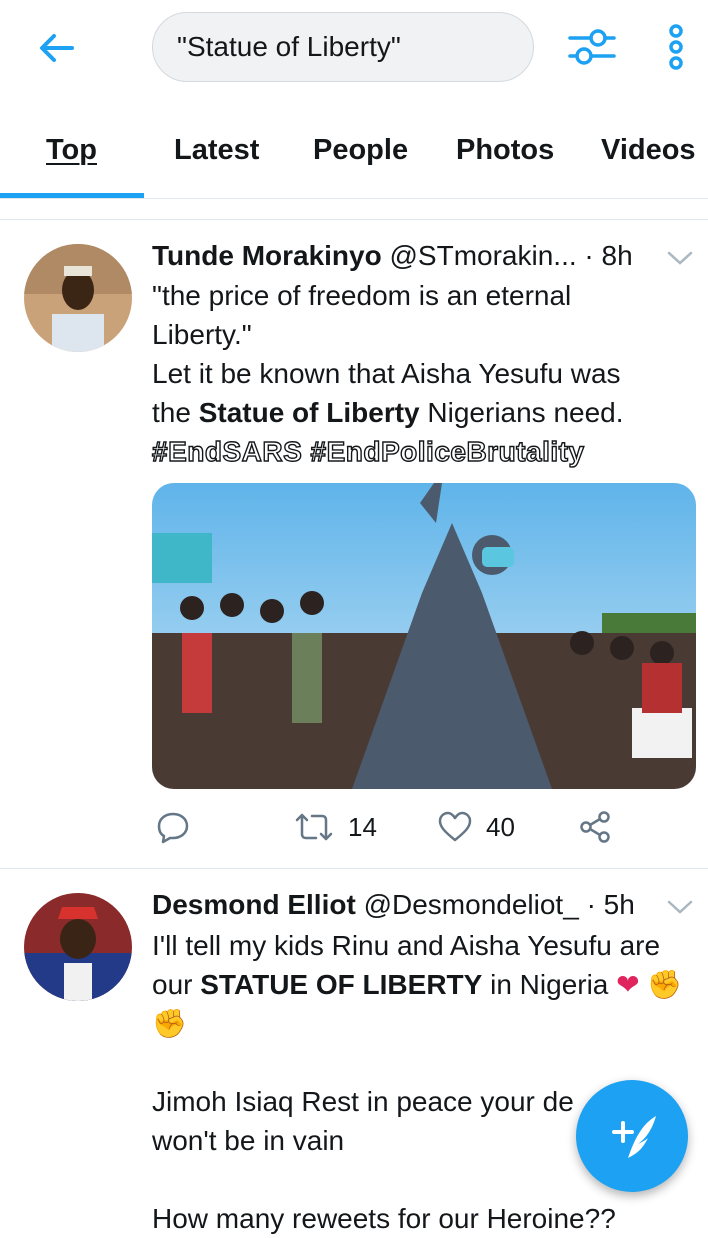 Image resolution: width=708 pixels, height=1238 pixels. I want to click on share-button, so click(595, 827).